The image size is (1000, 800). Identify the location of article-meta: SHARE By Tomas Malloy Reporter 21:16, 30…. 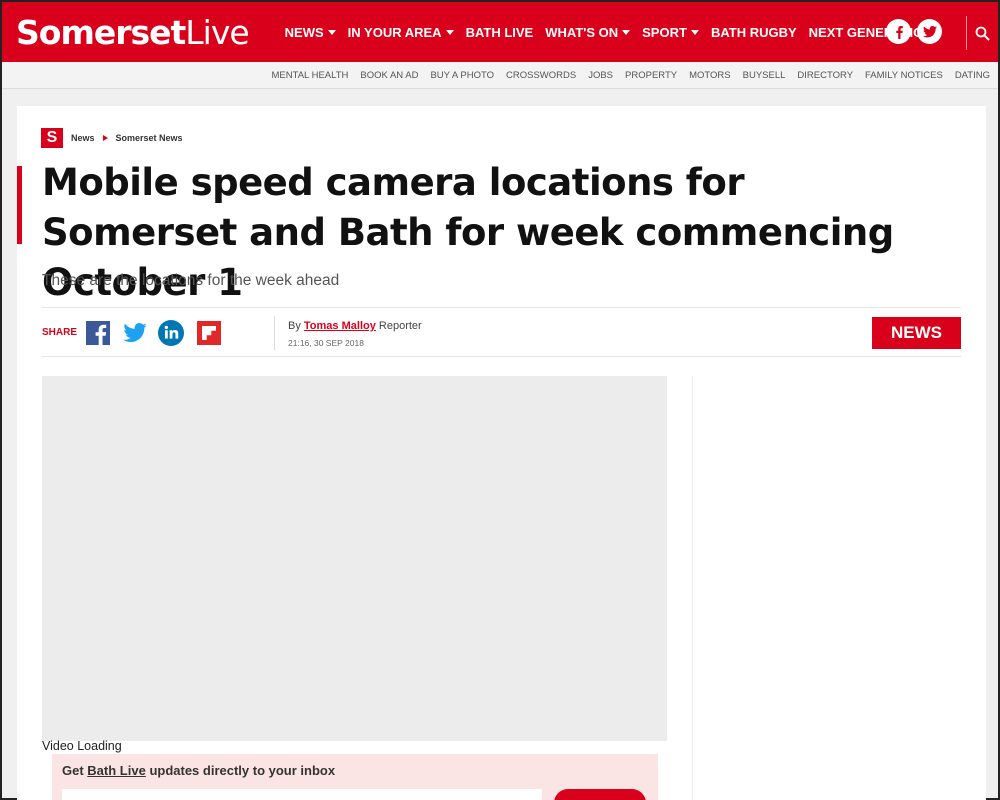
(501, 332).